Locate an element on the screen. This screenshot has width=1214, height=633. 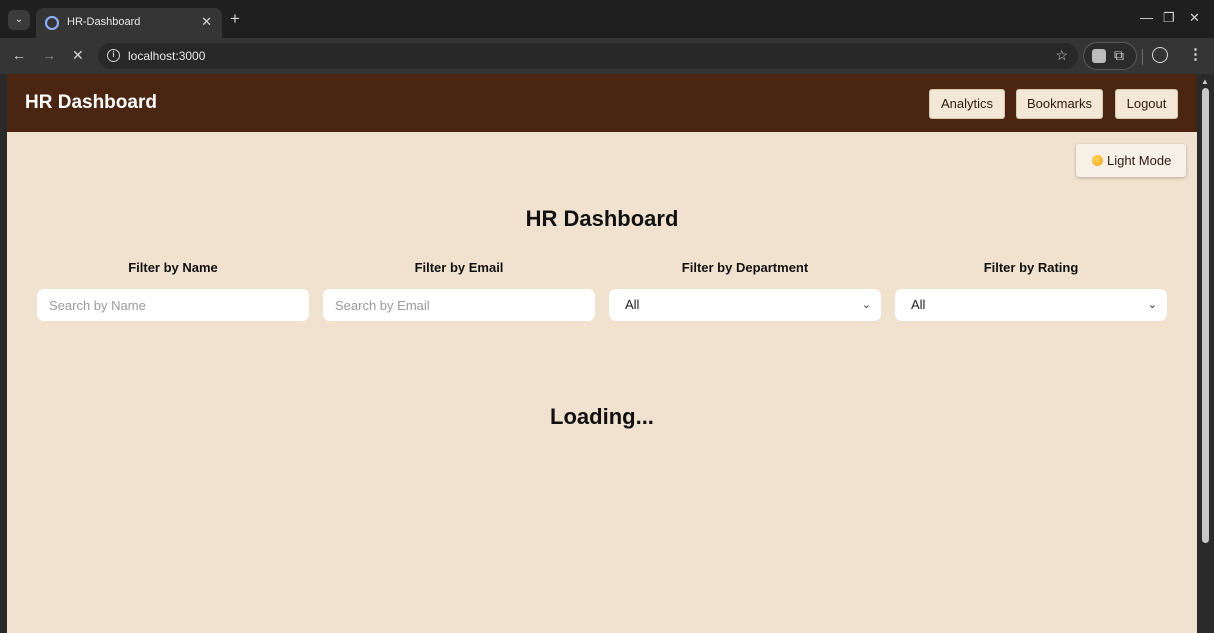
filter-rating-label: Filter by Rating is located at coordinates (1031, 267).